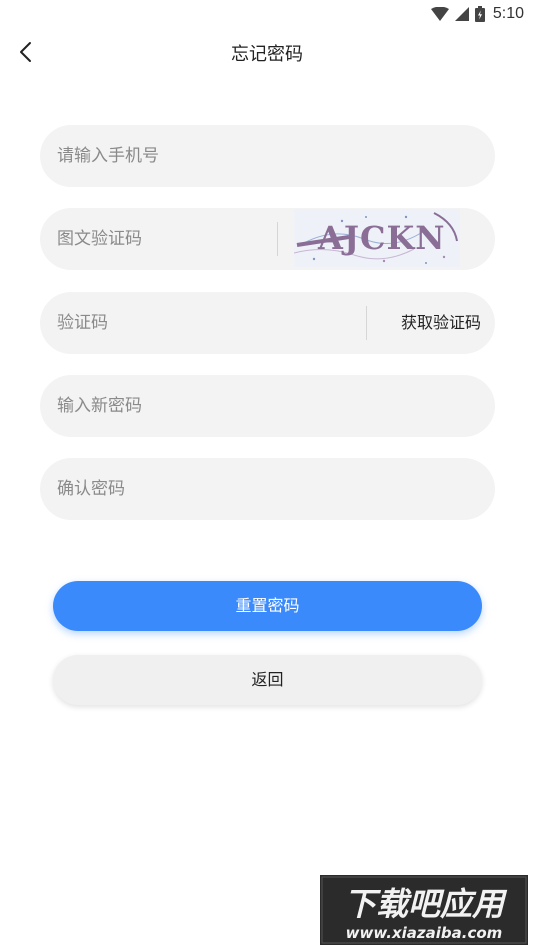  Describe the element at coordinates (277, 239) in the screenshot. I see `captcha-divider` at that location.